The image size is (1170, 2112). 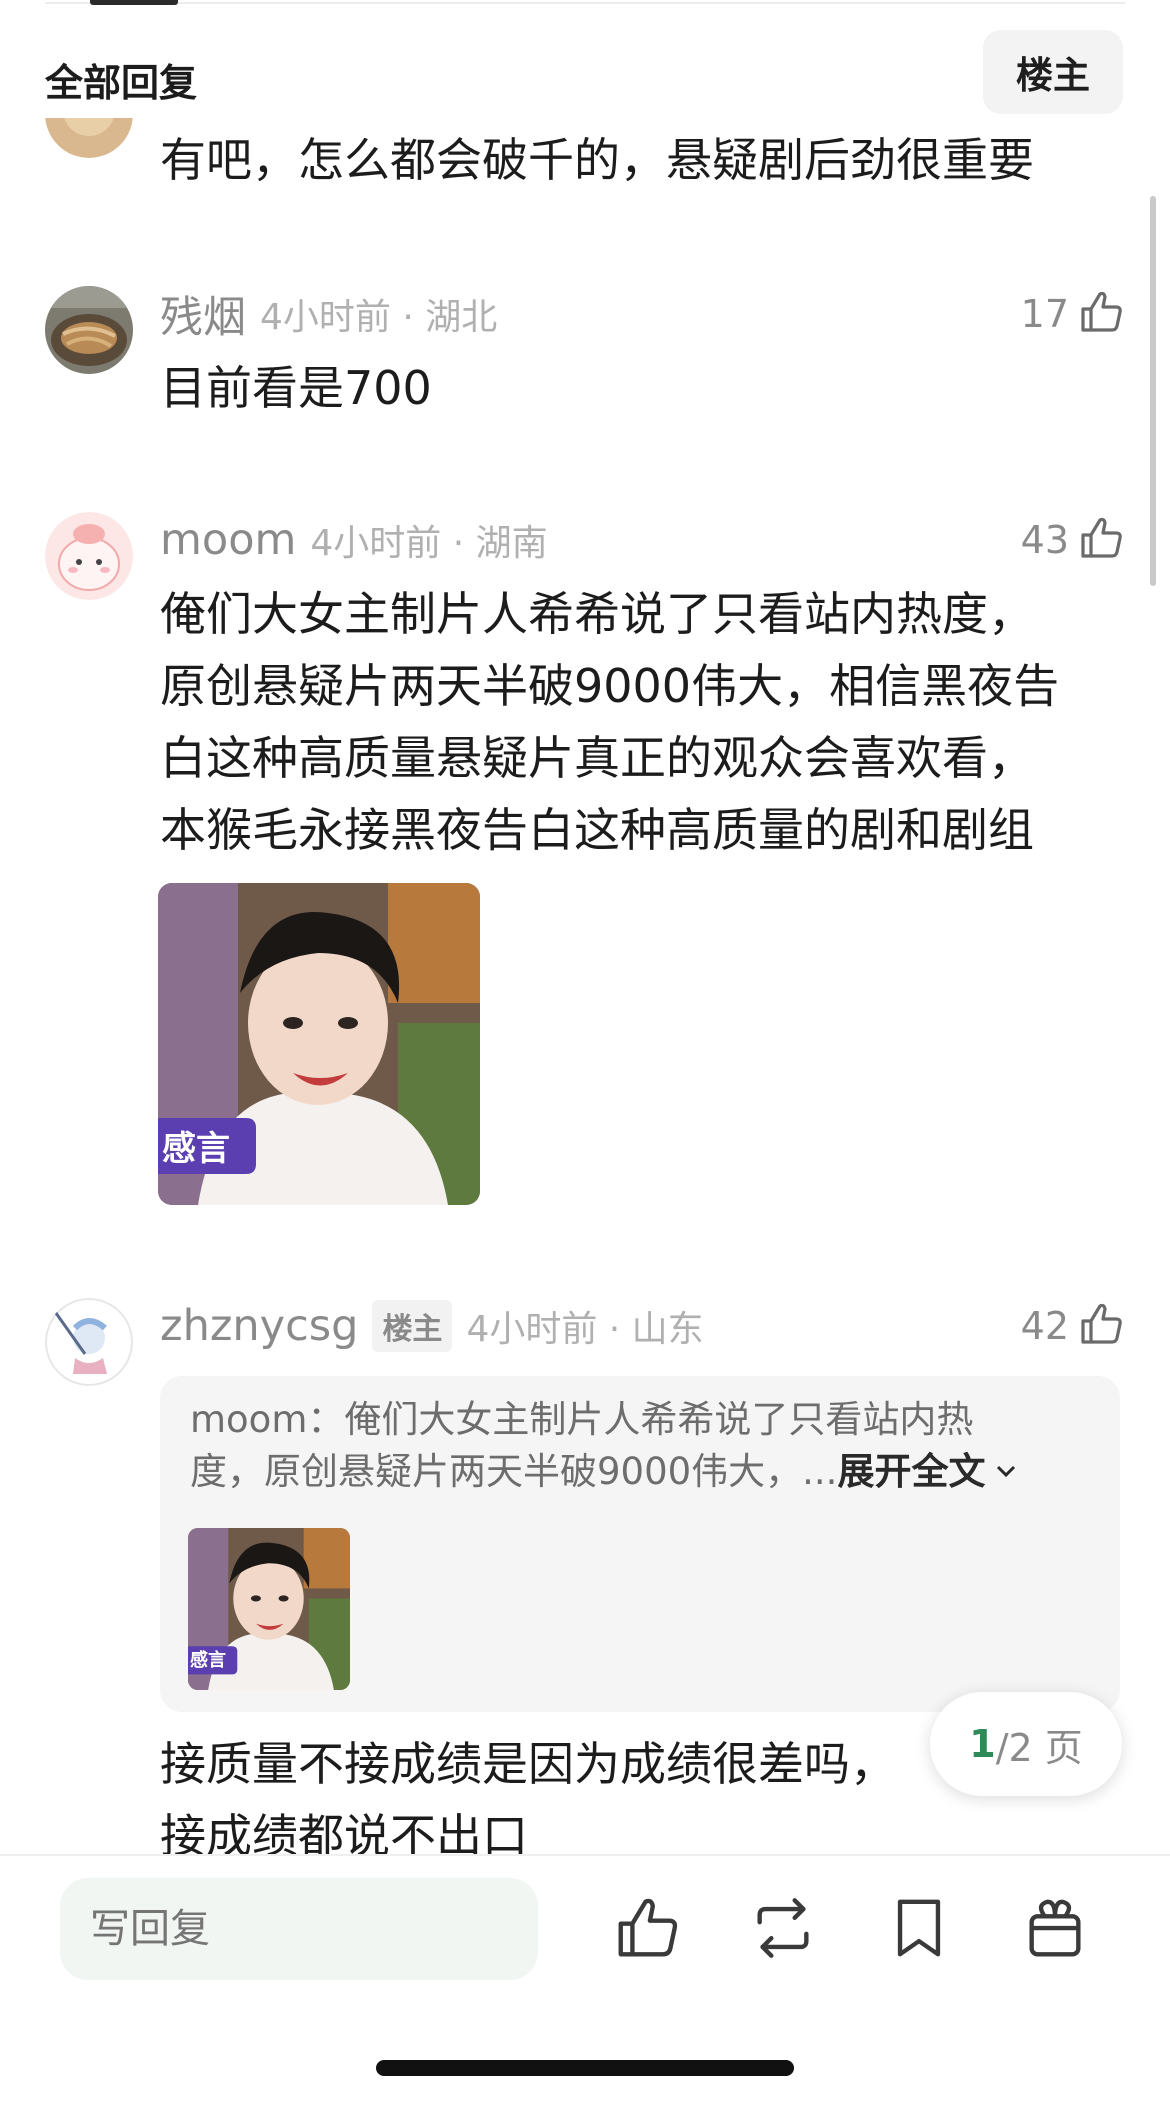 I want to click on total-pages: /2 页, so click(x=1039, y=1747).